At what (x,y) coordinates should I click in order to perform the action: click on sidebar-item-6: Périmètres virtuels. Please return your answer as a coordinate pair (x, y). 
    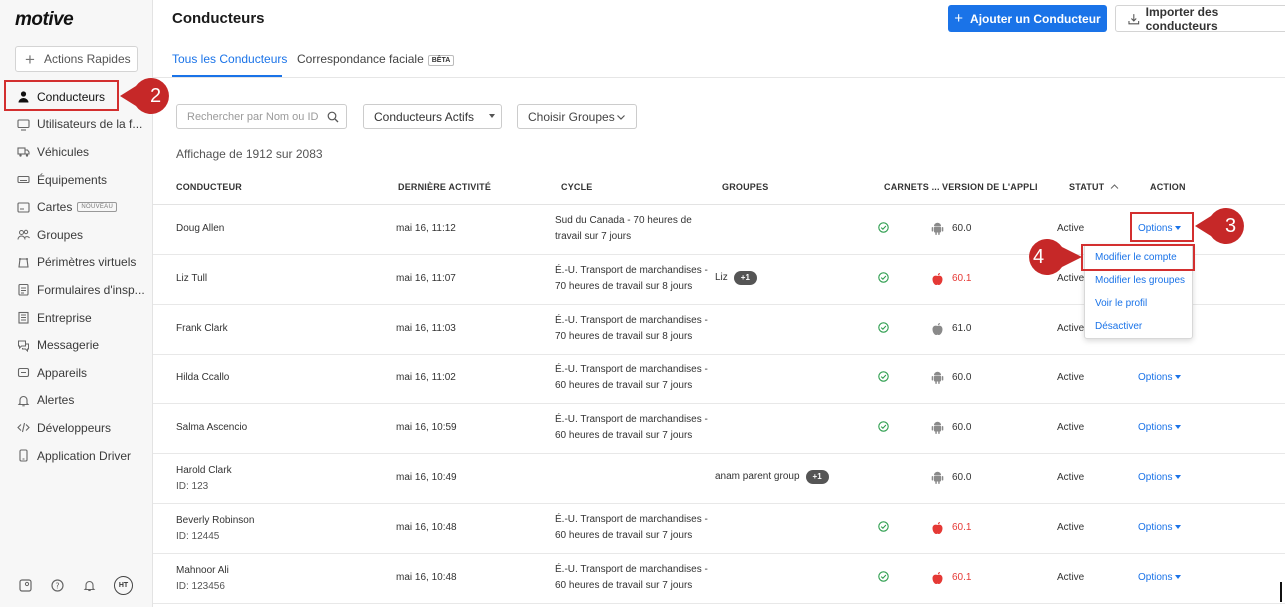
    Looking at the image, I should click on (76, 263).